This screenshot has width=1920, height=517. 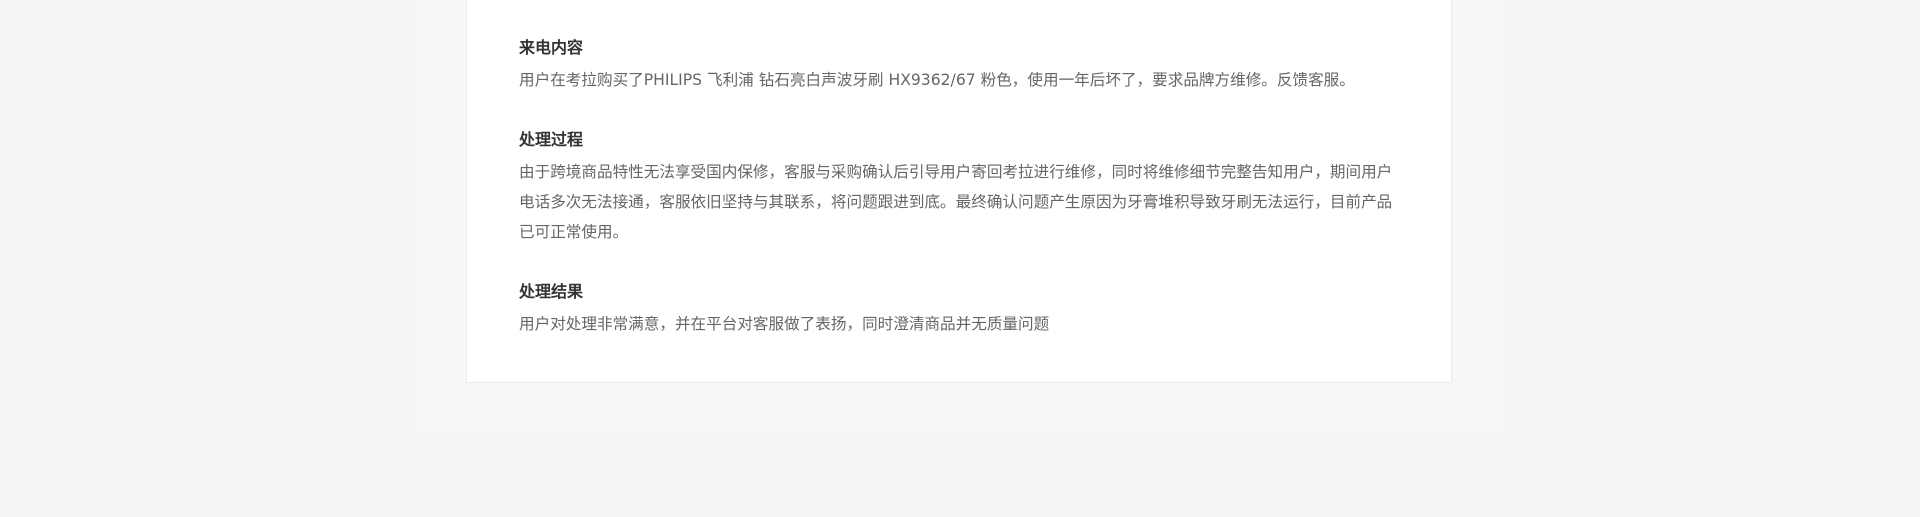 I want to click on section-title-result: 处理结果, so click(x=551, y=291).